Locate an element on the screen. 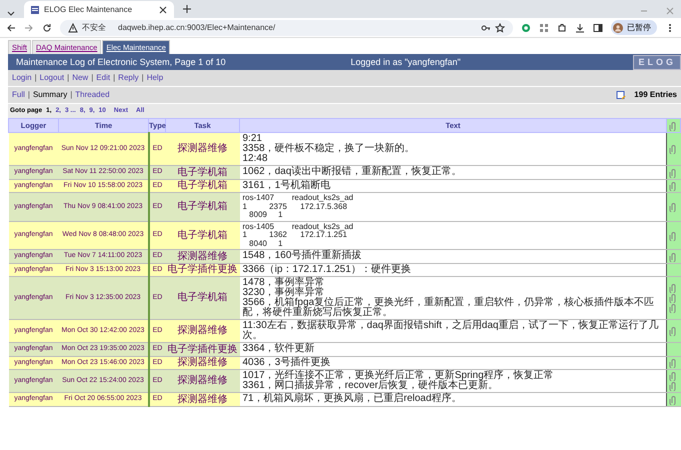 This screenshot has height=450, width=681. security-label: 不安全 is located at coordinates (94, 28).